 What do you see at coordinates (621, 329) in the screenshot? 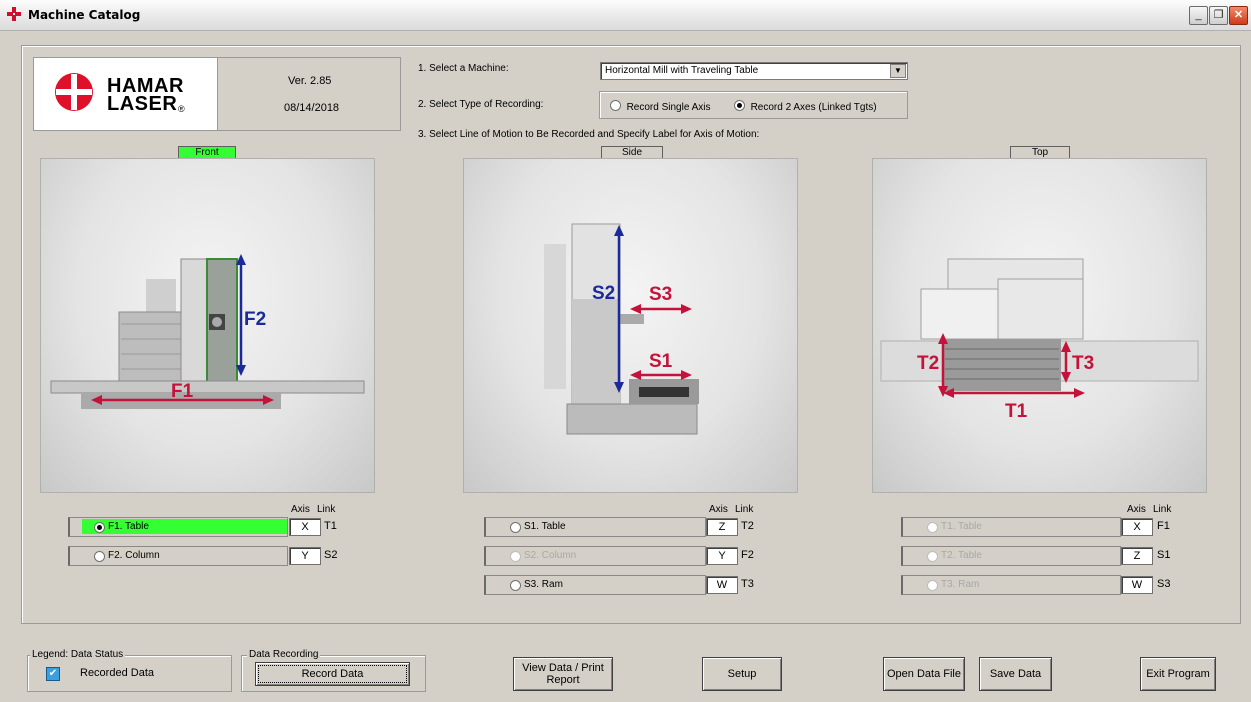
I see `side-view-drawing: S2 S3 S1` at bounding box center [621, 329].